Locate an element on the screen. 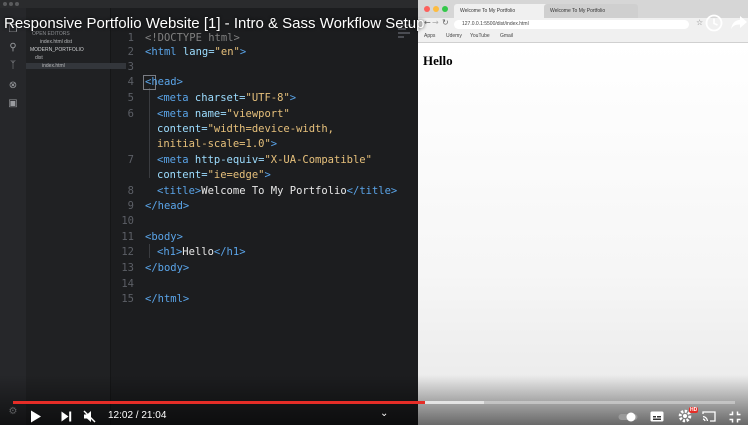  code-line-title: <title>Welcome To My Portfolio</title> is located at coordinates (277, 191).